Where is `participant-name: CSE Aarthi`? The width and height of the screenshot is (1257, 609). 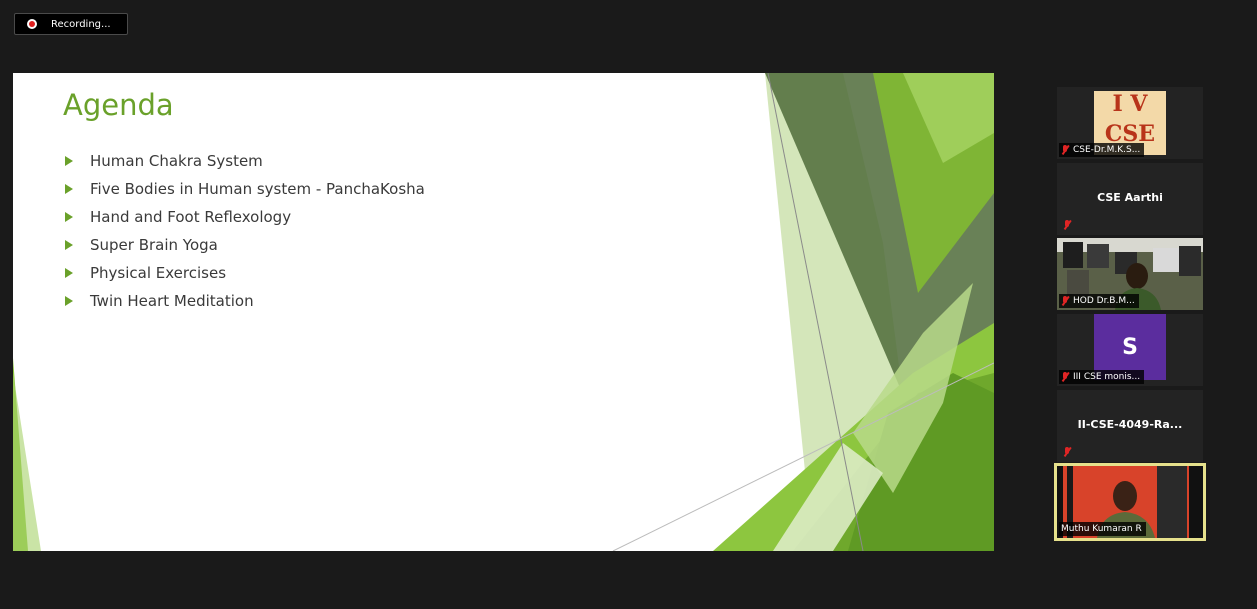 participant-name: CSE Aarthi is located at coordinates (1130, 197).